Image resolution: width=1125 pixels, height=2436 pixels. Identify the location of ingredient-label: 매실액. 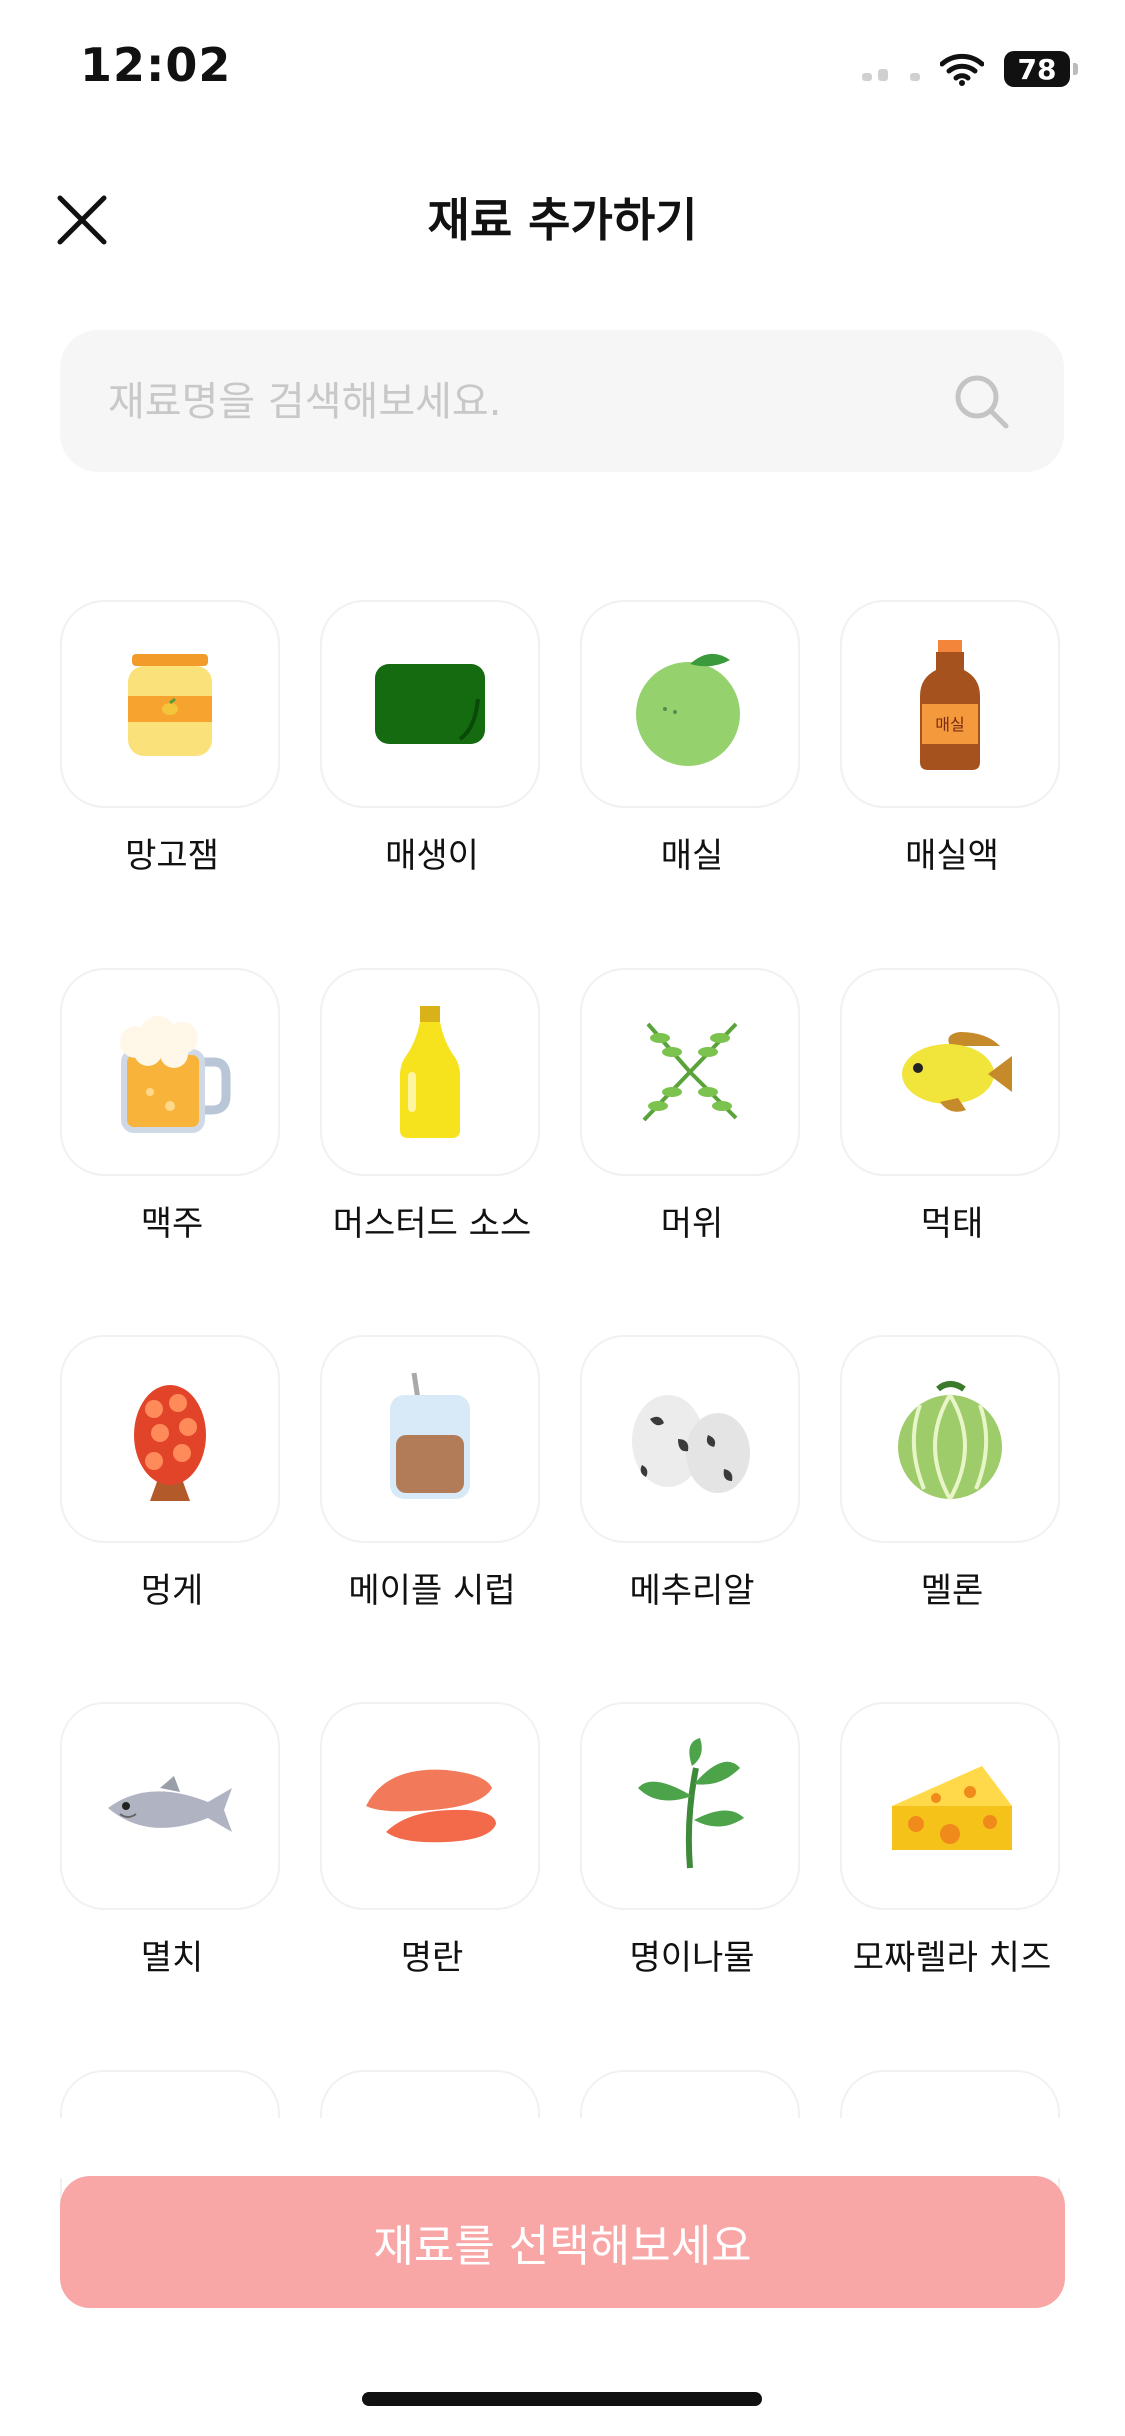
(952, 856).